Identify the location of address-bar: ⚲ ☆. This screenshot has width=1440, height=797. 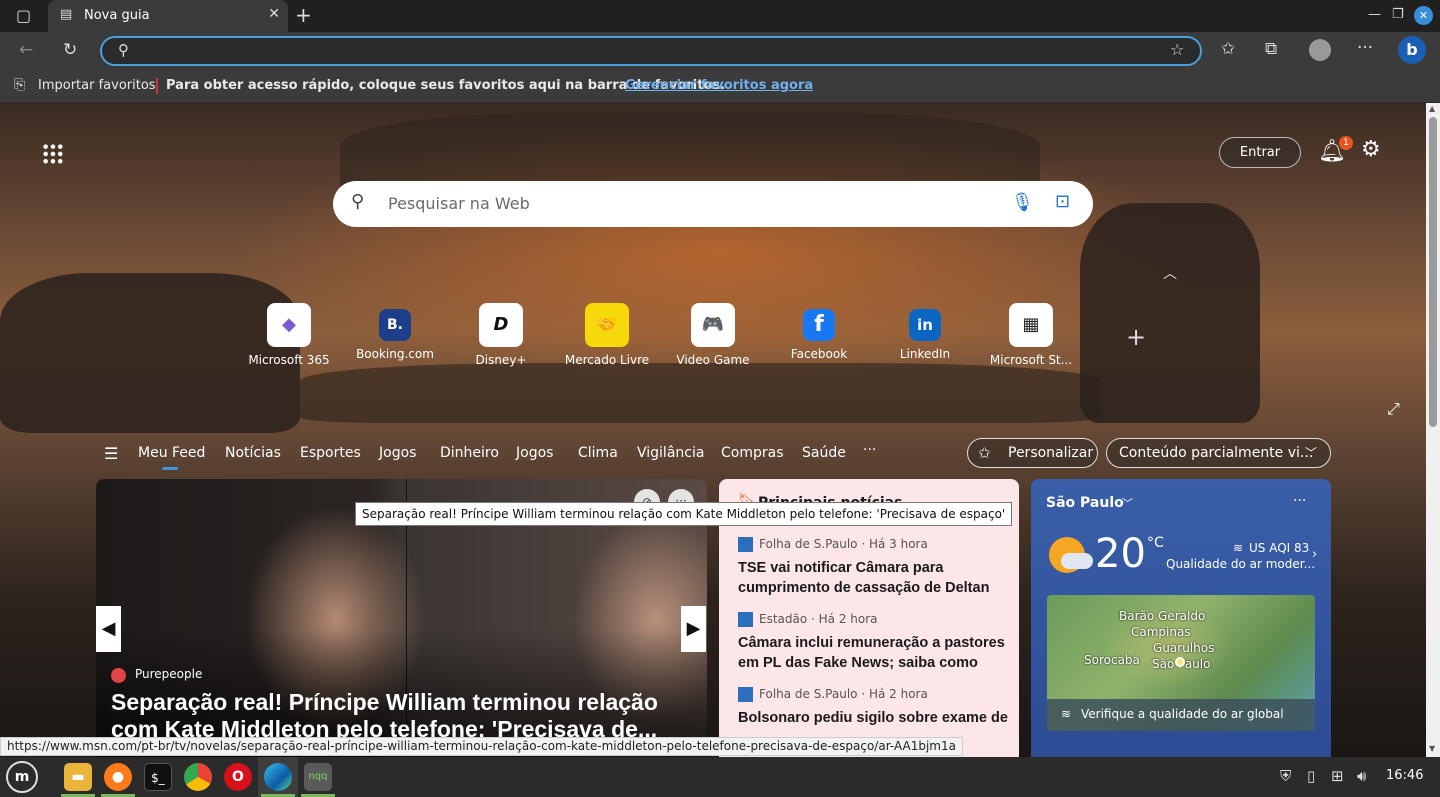
(651, 51).